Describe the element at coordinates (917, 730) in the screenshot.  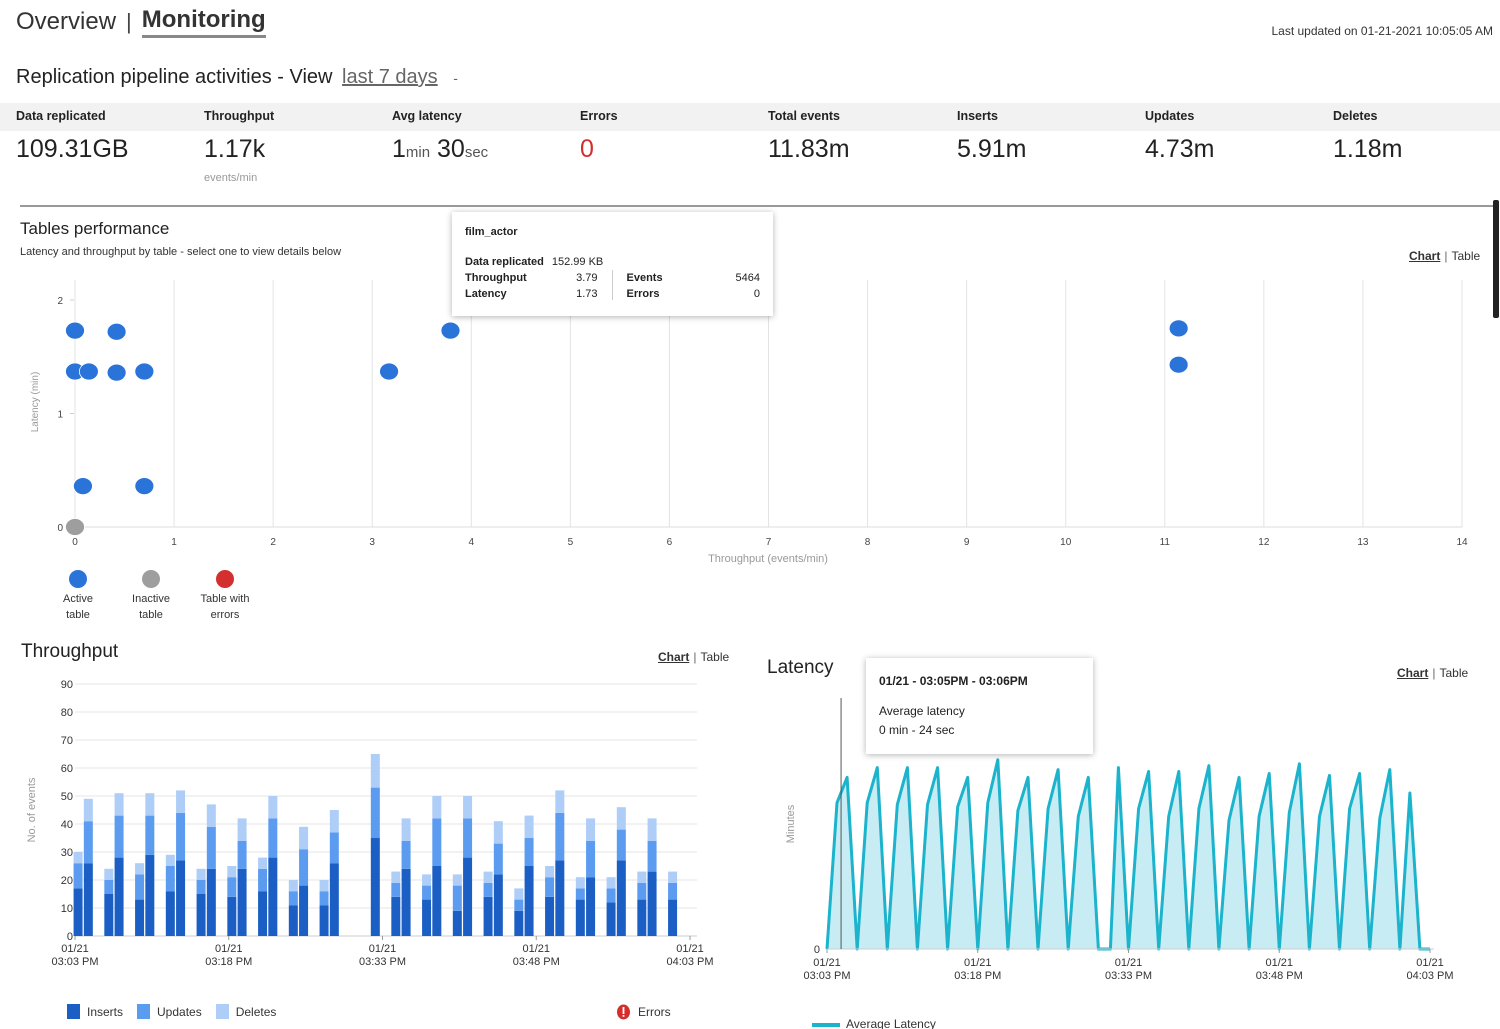
I see `tooltip-value: 0 min - 24 sec` at that location.